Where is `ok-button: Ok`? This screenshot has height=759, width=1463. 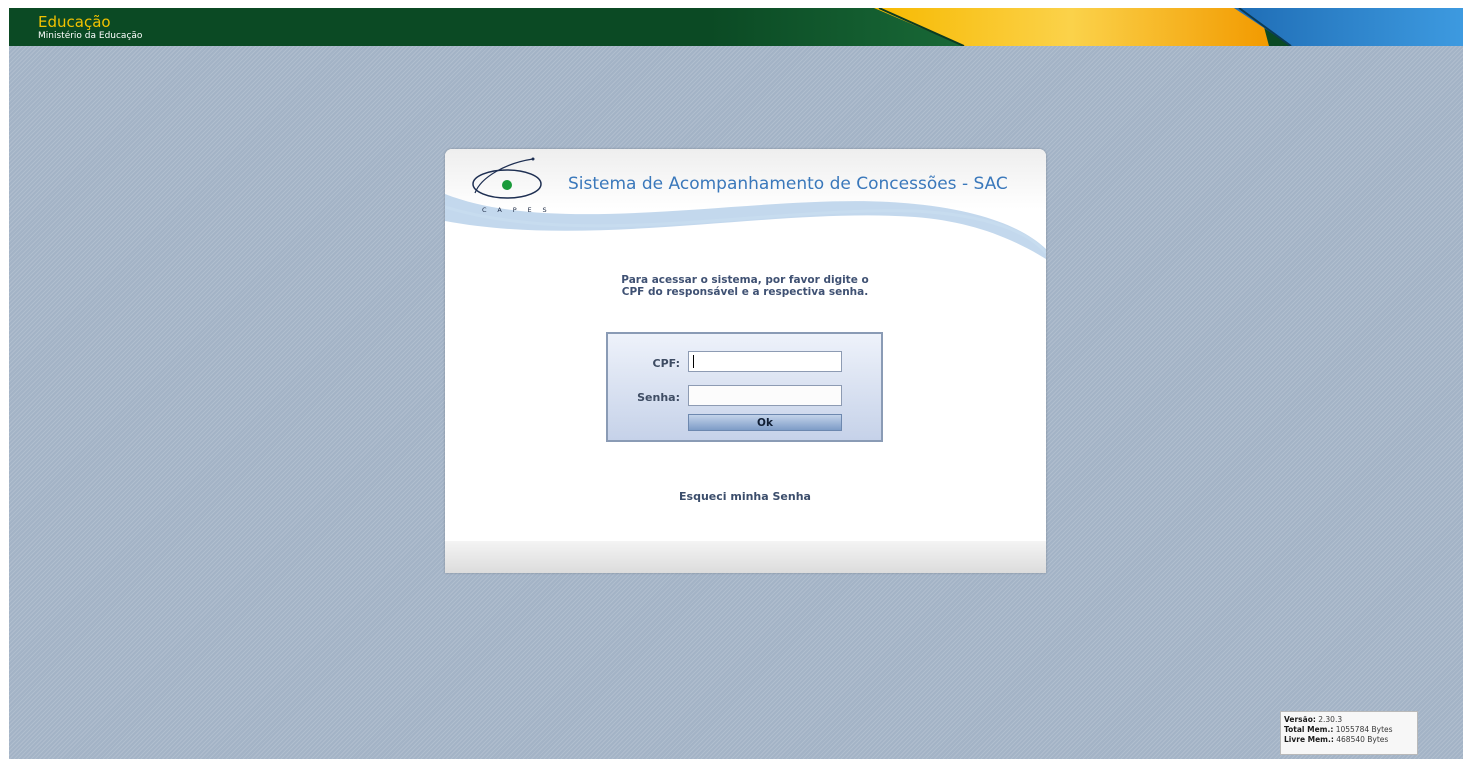 ok-button: Ok is located at coordinates (765, 422).